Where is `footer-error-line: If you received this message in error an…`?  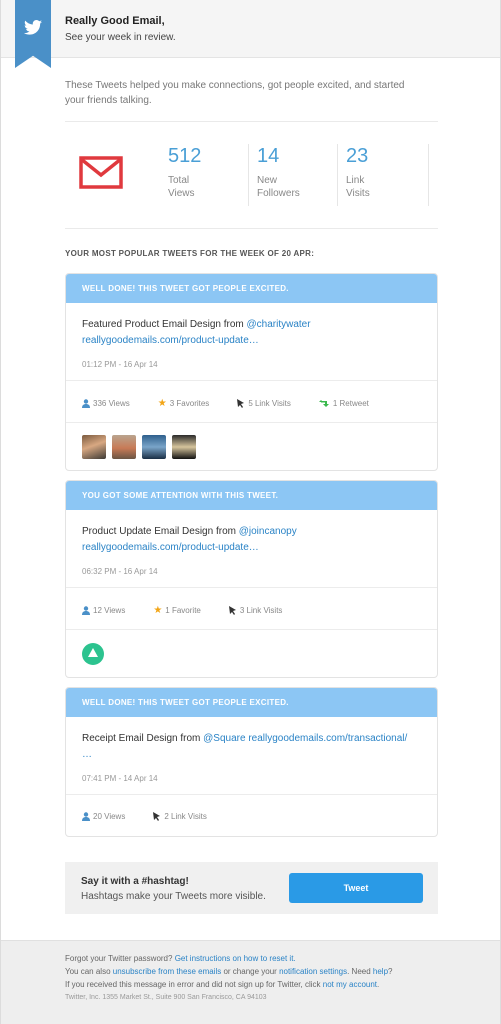 footer-error-line: If you received this message in error an… is located at coordinates (222, 984).